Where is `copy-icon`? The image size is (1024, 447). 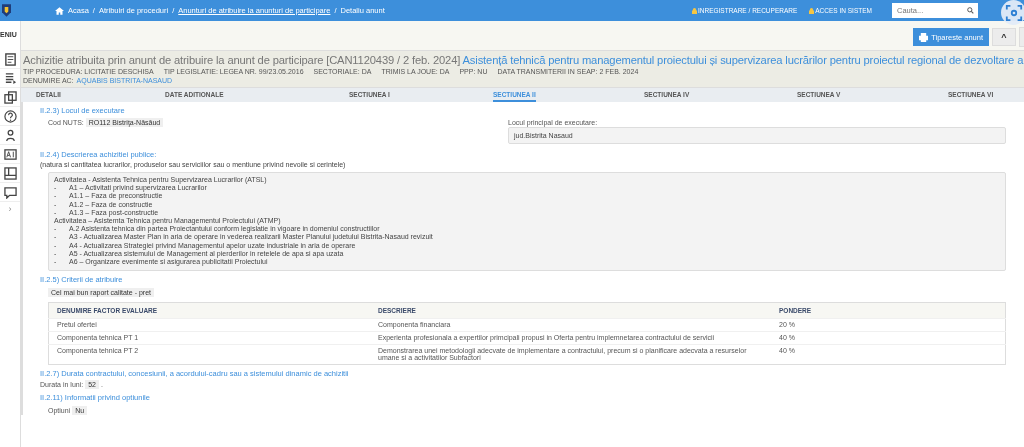
copy-icon is located at coordinates (10, 97).